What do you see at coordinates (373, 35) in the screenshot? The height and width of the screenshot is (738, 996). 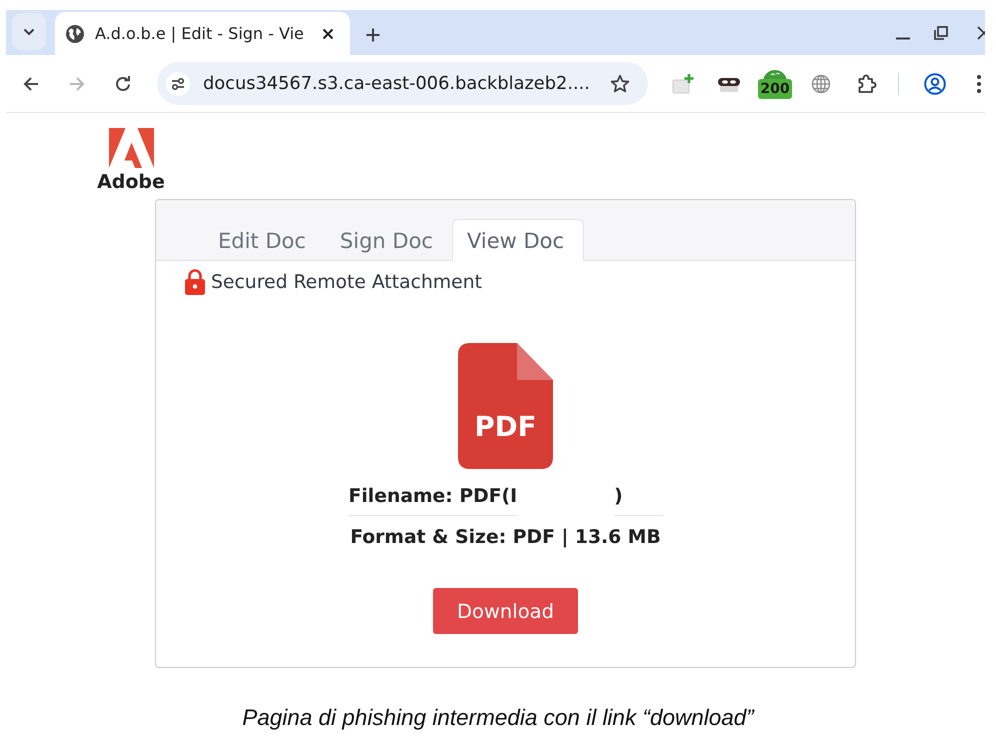 I see `new-tab-icon` at bounding box center [373, 35].